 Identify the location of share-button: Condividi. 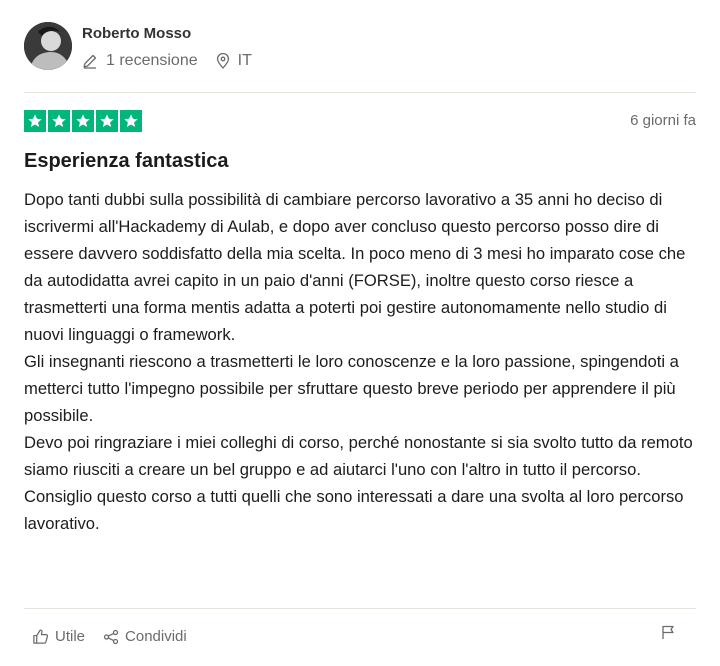
(145, 636).